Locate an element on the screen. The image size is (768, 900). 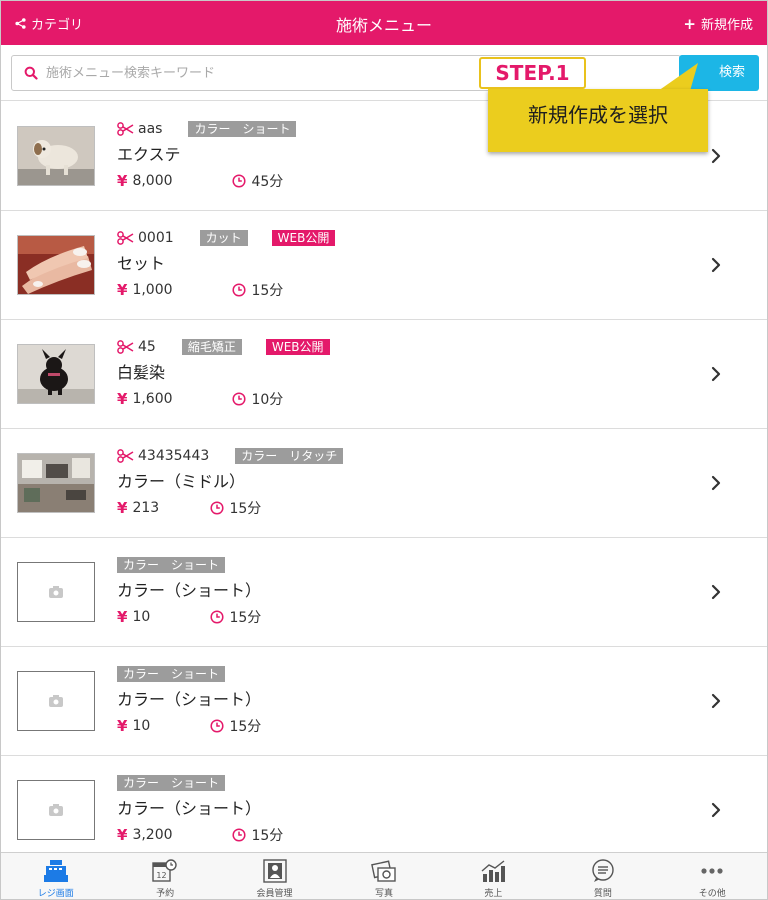
step-badge: STEP.1 is located at coordinates (532, 73).